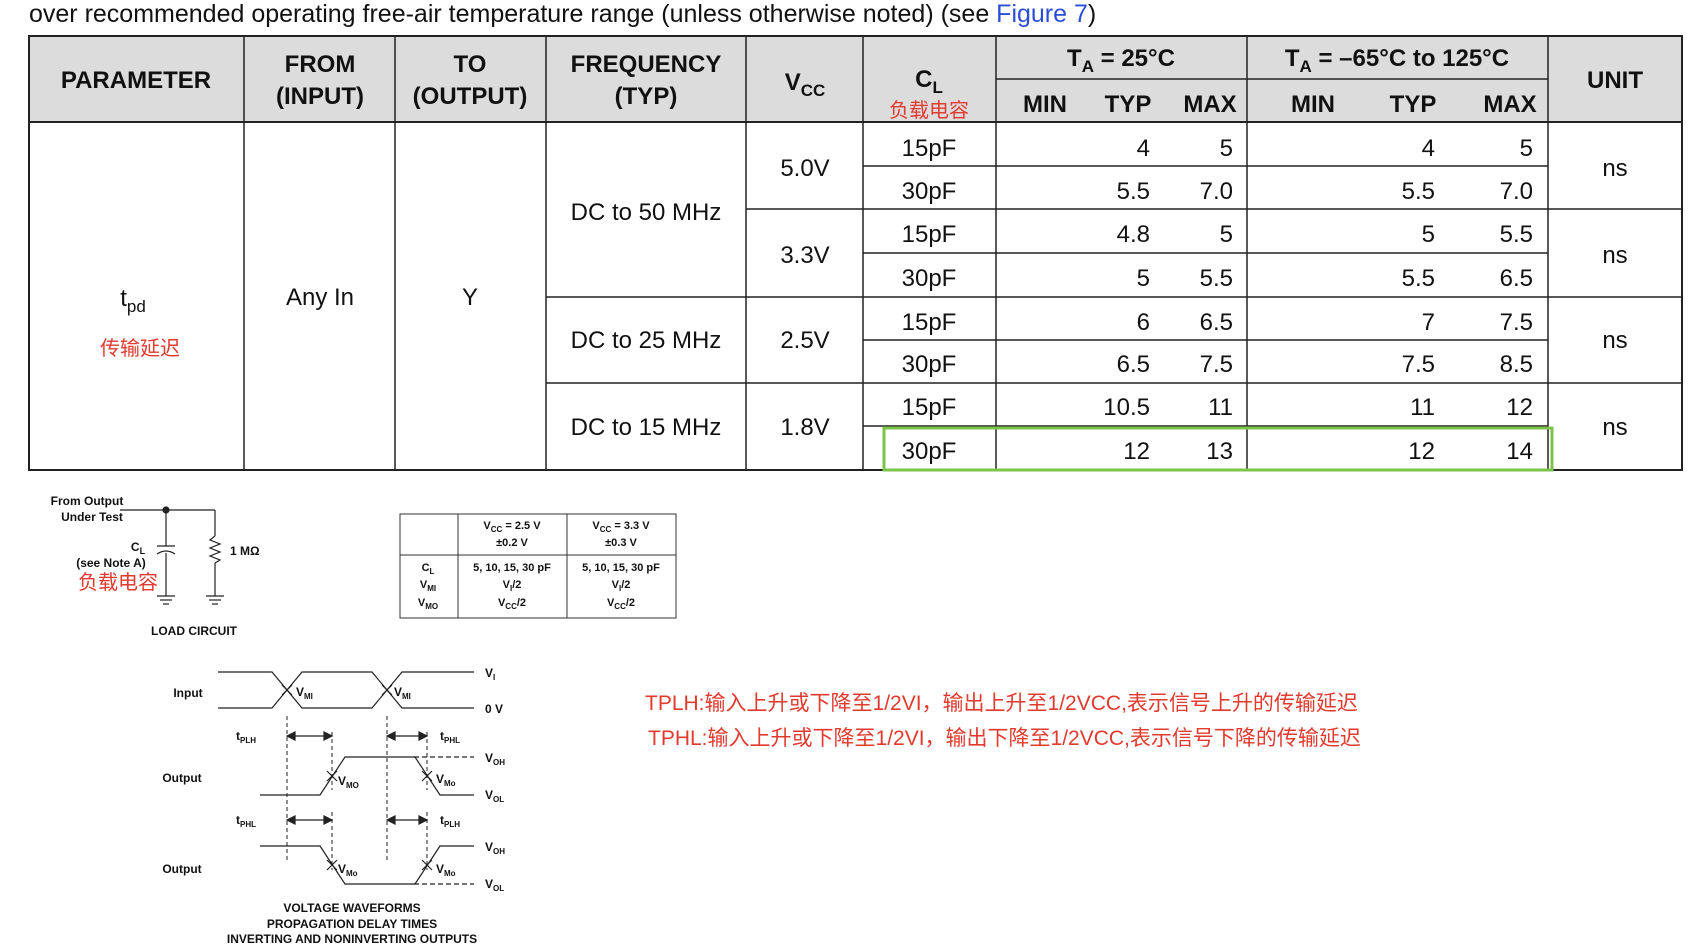 Image resolution: width=1697 pixels, height=944 pixels. What do you see at coordinates (1216, 191) in the screenshot?
I see `max-25-cell: 7.0` at bounding box center [1216, 191].